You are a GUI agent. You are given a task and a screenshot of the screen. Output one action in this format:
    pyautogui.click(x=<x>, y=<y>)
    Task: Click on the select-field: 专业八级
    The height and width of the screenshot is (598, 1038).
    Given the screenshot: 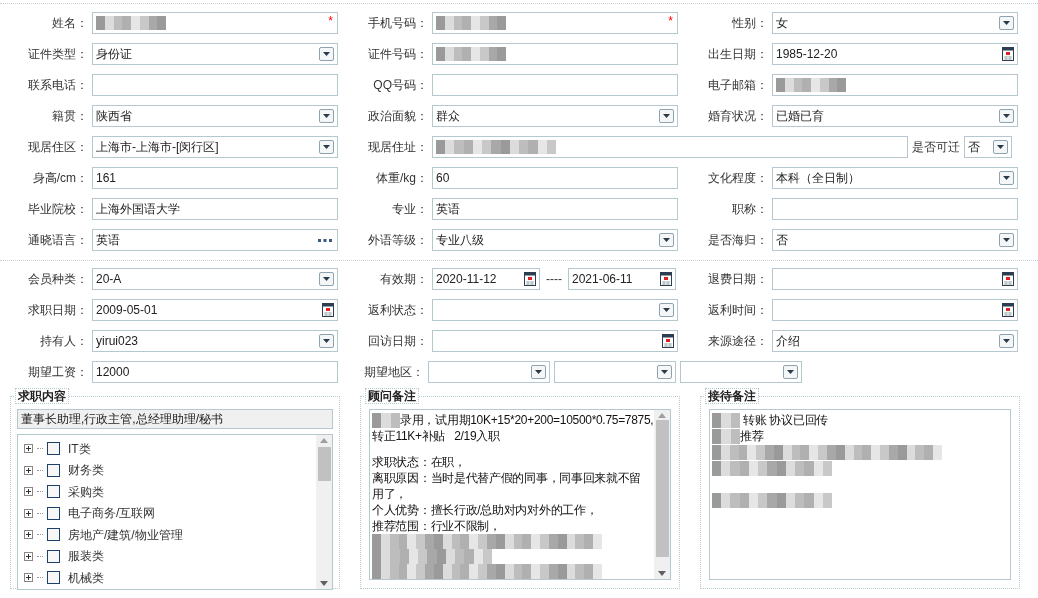 What is the action you would take?
    pyautogui.click(x=555, y=240)
    